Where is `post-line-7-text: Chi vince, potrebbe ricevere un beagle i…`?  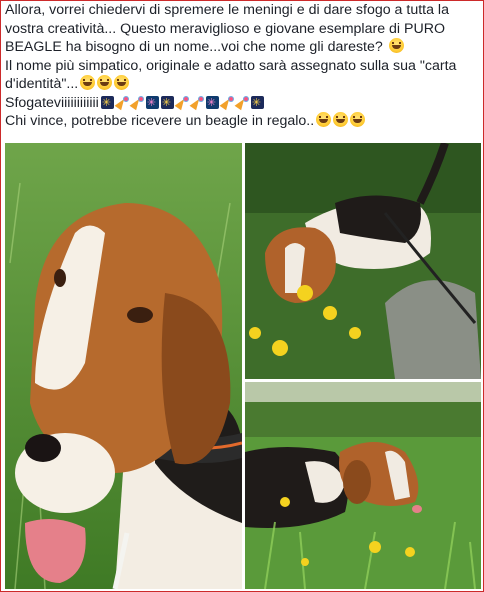
post-line-7-text: Chi vince, potrebbe ricevere un beagle i… is located at coordinates (160, 121).